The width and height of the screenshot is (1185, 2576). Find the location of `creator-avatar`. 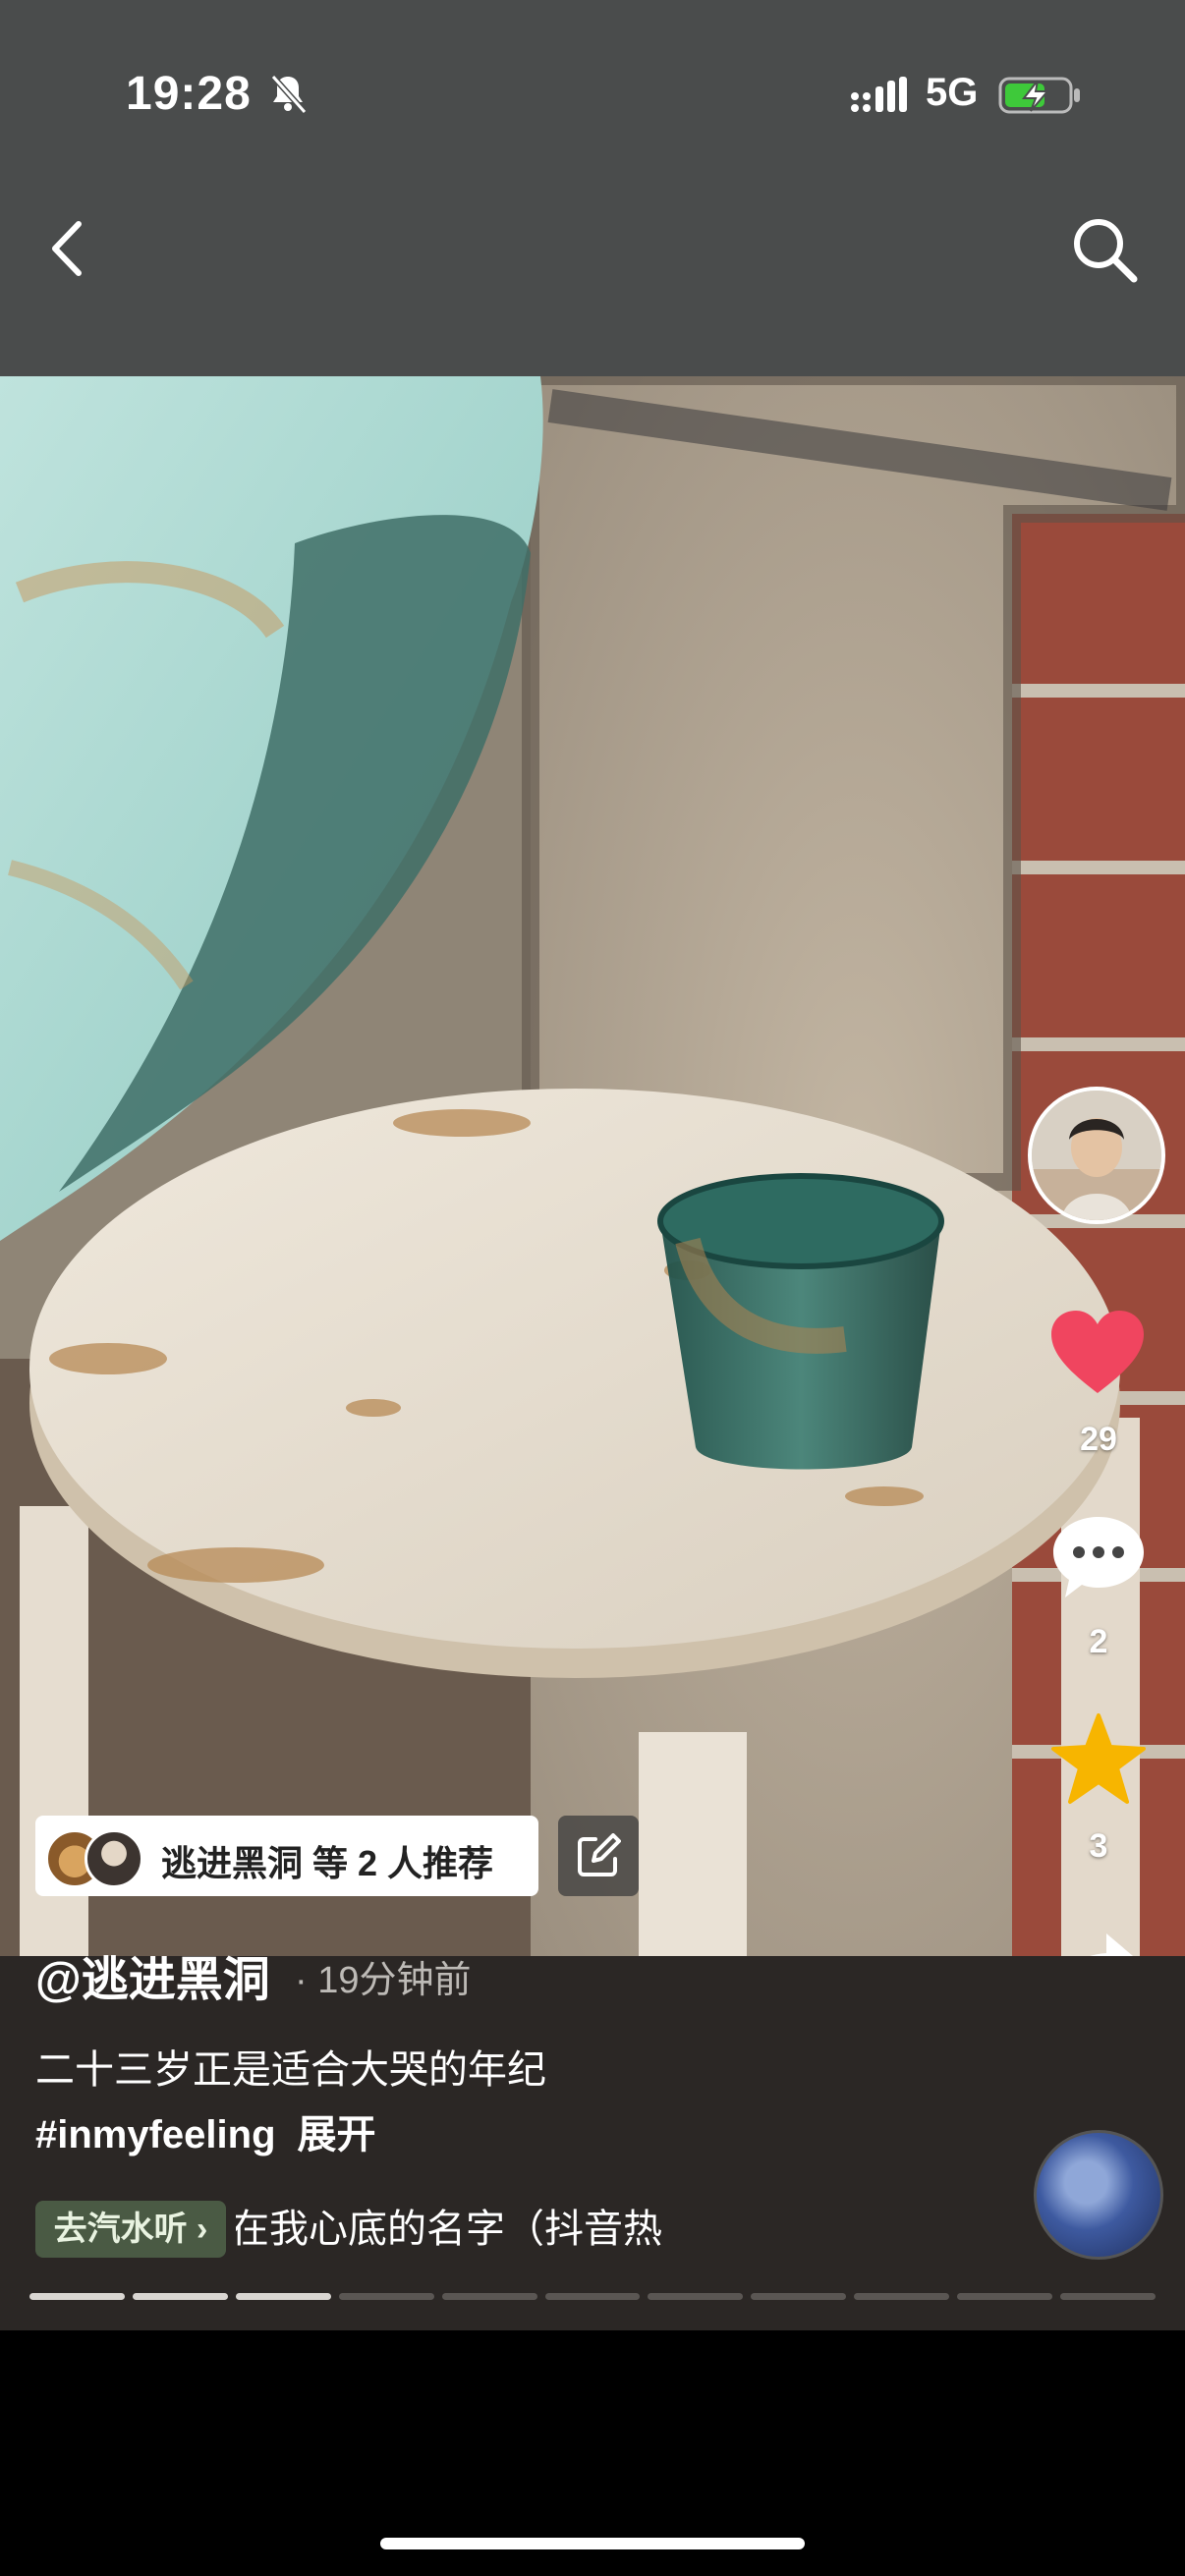

creator-avatar is located at coordinates (1096, 1155).